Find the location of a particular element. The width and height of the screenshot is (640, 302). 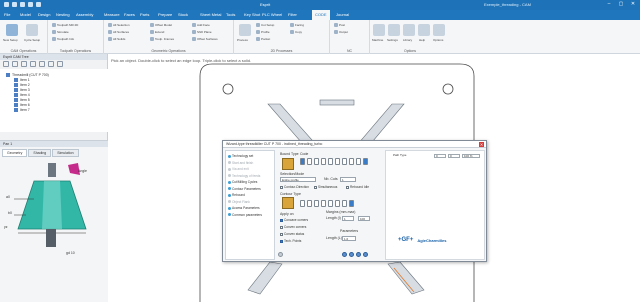

option-tech-points: Tech. Points is located at coordinates (290, 241).